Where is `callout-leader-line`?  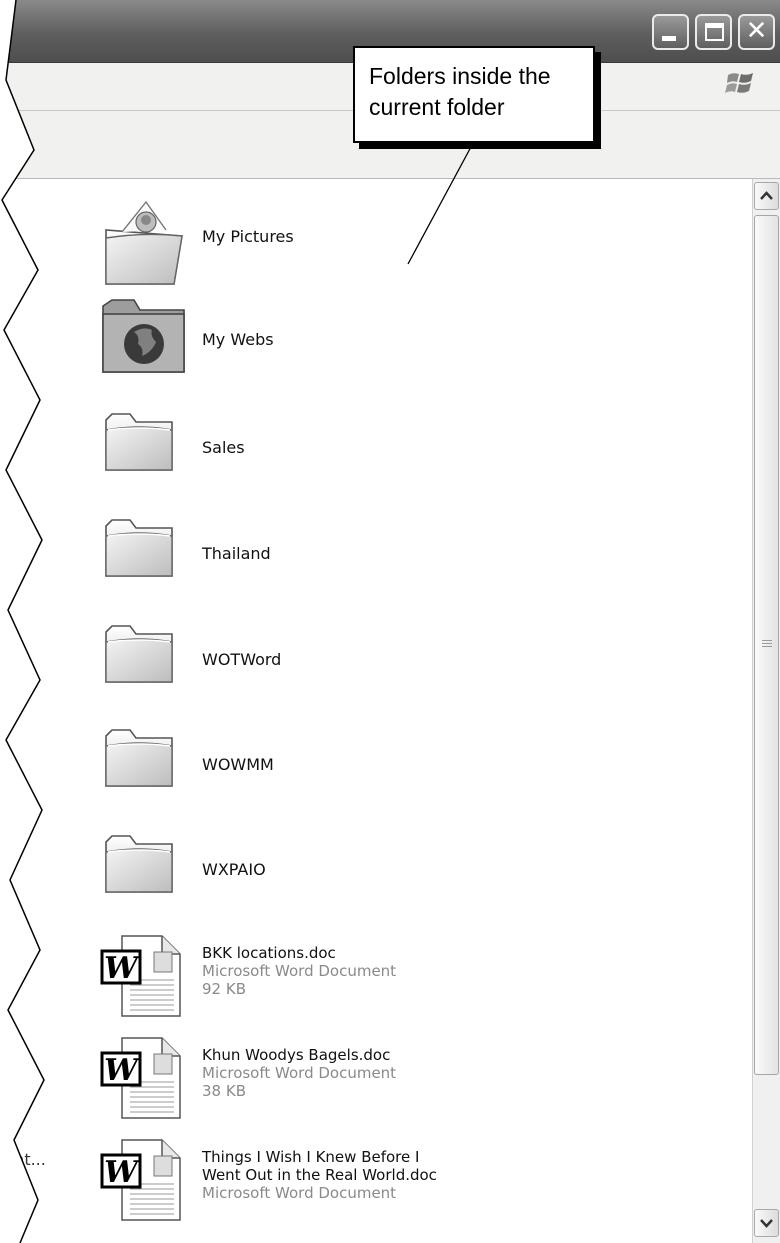 callout-leader-line is located at coordinates (440, 204).